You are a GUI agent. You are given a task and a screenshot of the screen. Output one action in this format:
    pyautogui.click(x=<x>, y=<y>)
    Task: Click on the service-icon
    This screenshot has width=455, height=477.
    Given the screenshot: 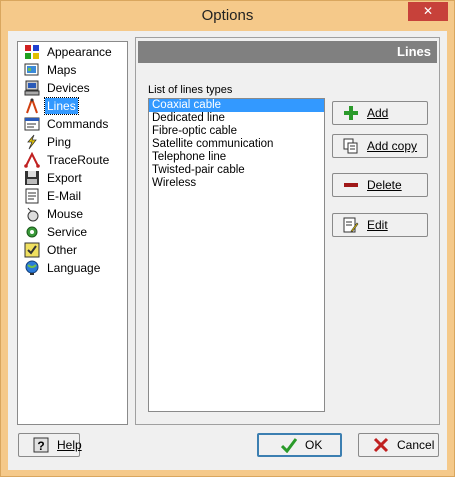 What is the action you would take?
    pyautogui.click(x=32, y=232)
    